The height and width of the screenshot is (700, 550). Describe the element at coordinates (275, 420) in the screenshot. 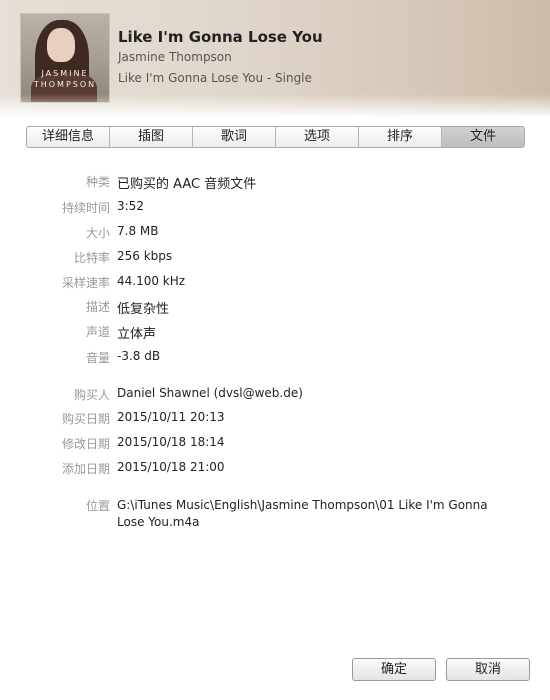

I see `purchase-date-row: 购买日期 2015/10/11 20:13` at that location.